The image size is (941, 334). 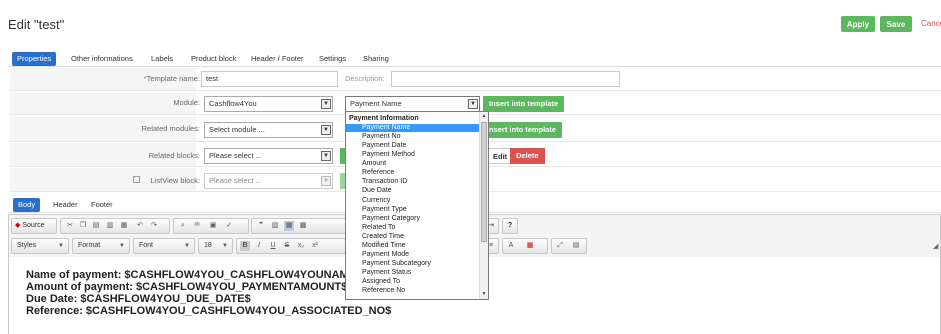 I want to click on tab-sharing: Sharing, so click(x=376, y=59).